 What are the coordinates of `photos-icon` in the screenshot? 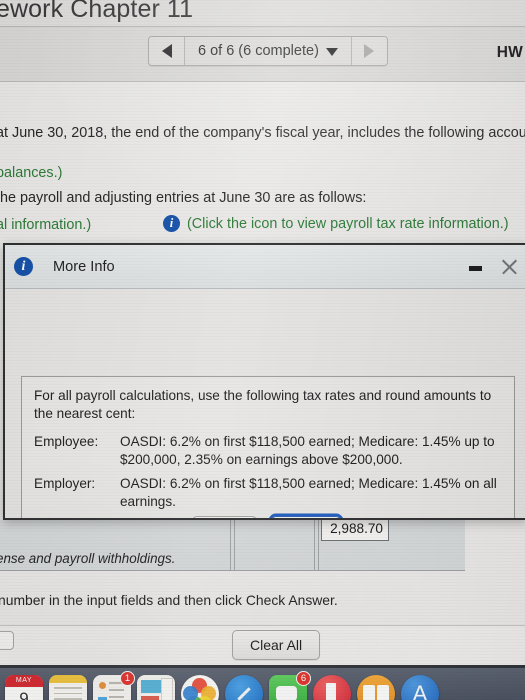 It's located at (200, 687).